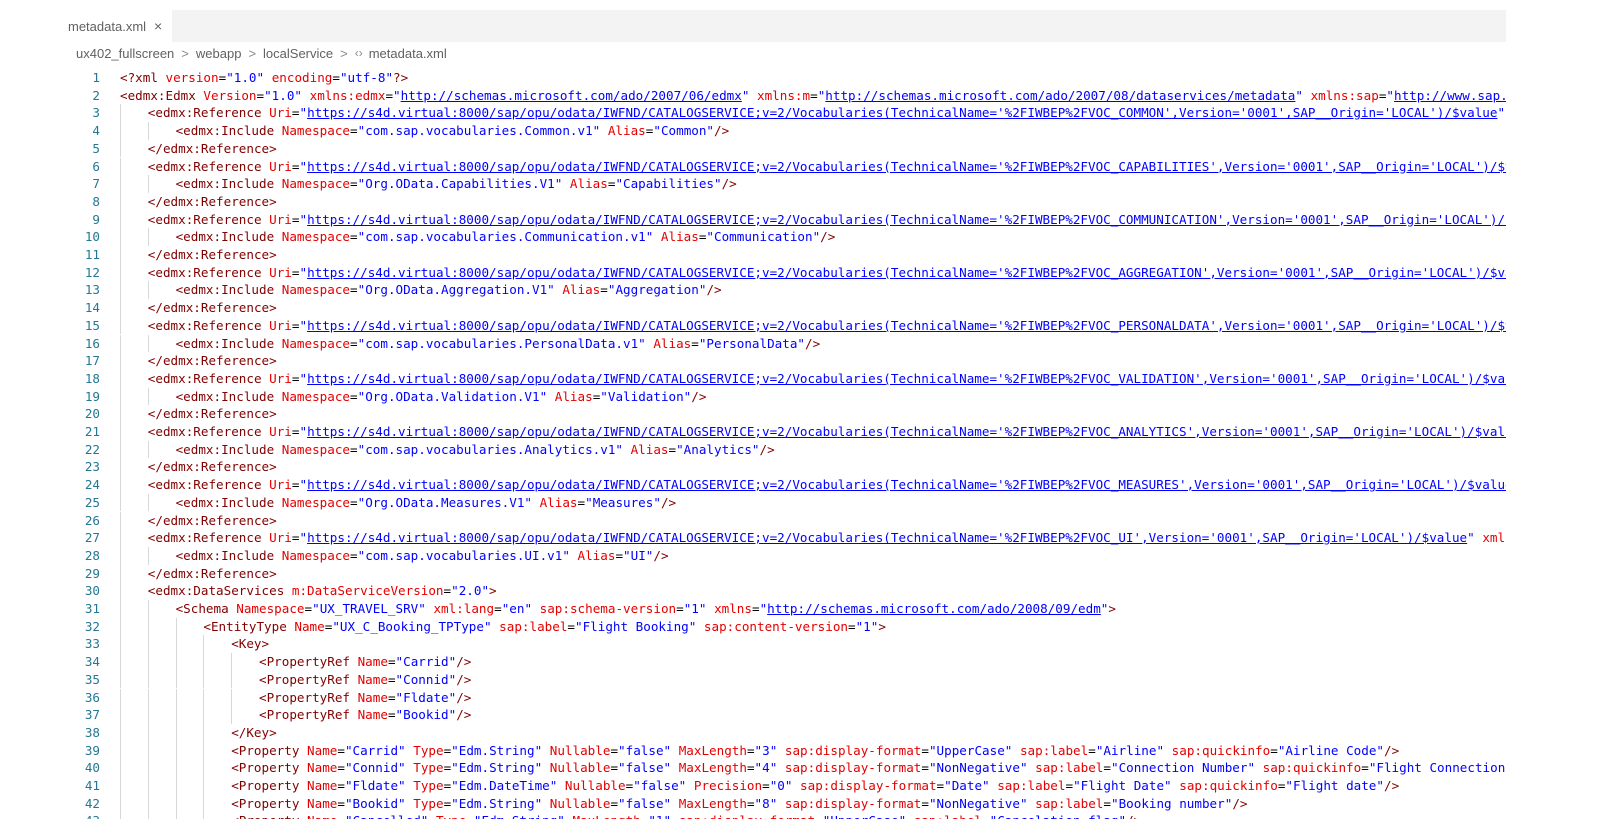  Describe the element at coordinates (298, 53) in the screenshot. I see `breadcrumb-item-localservice: localService` at that location.